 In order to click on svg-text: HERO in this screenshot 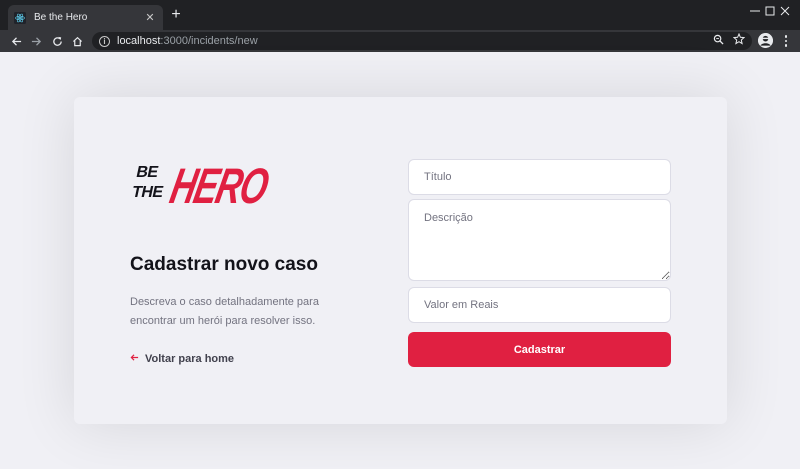, I will do `click(220, 184)`.